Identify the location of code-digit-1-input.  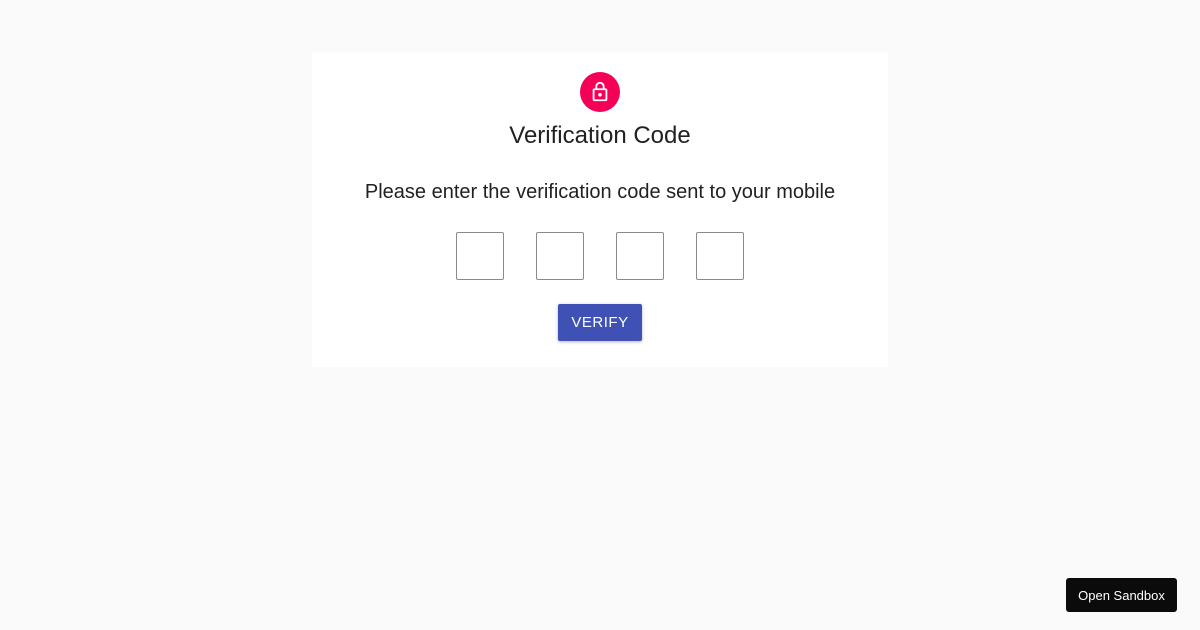
(480, 256).